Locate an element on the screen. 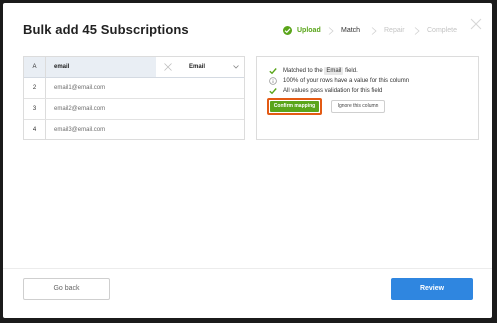  matched-prefix: Matched to the is located at coordinates (303, 71).